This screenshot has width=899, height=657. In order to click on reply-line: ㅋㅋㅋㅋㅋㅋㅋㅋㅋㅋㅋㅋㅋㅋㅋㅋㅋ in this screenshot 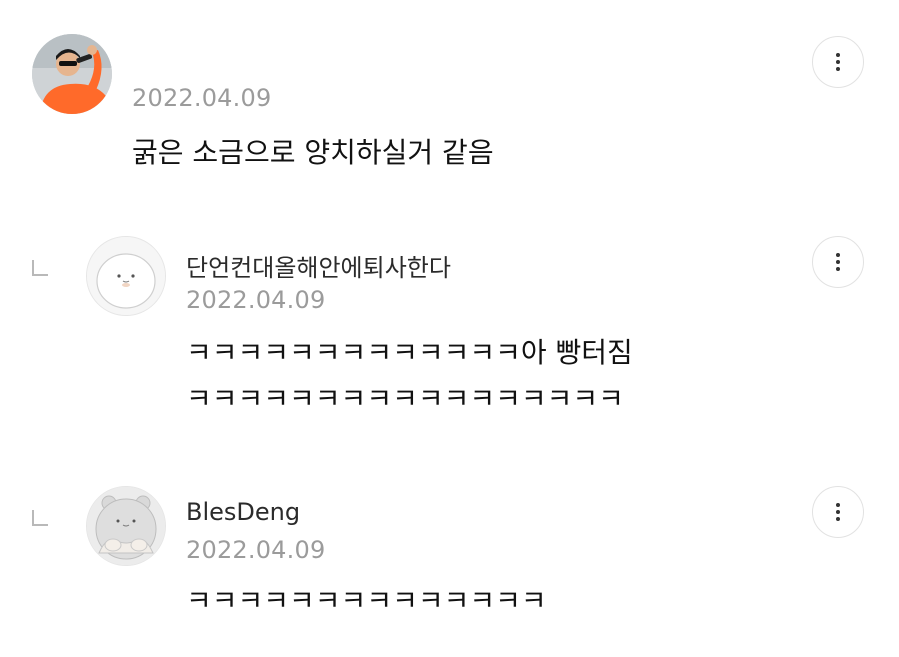, I will do `click(405, 398)`.